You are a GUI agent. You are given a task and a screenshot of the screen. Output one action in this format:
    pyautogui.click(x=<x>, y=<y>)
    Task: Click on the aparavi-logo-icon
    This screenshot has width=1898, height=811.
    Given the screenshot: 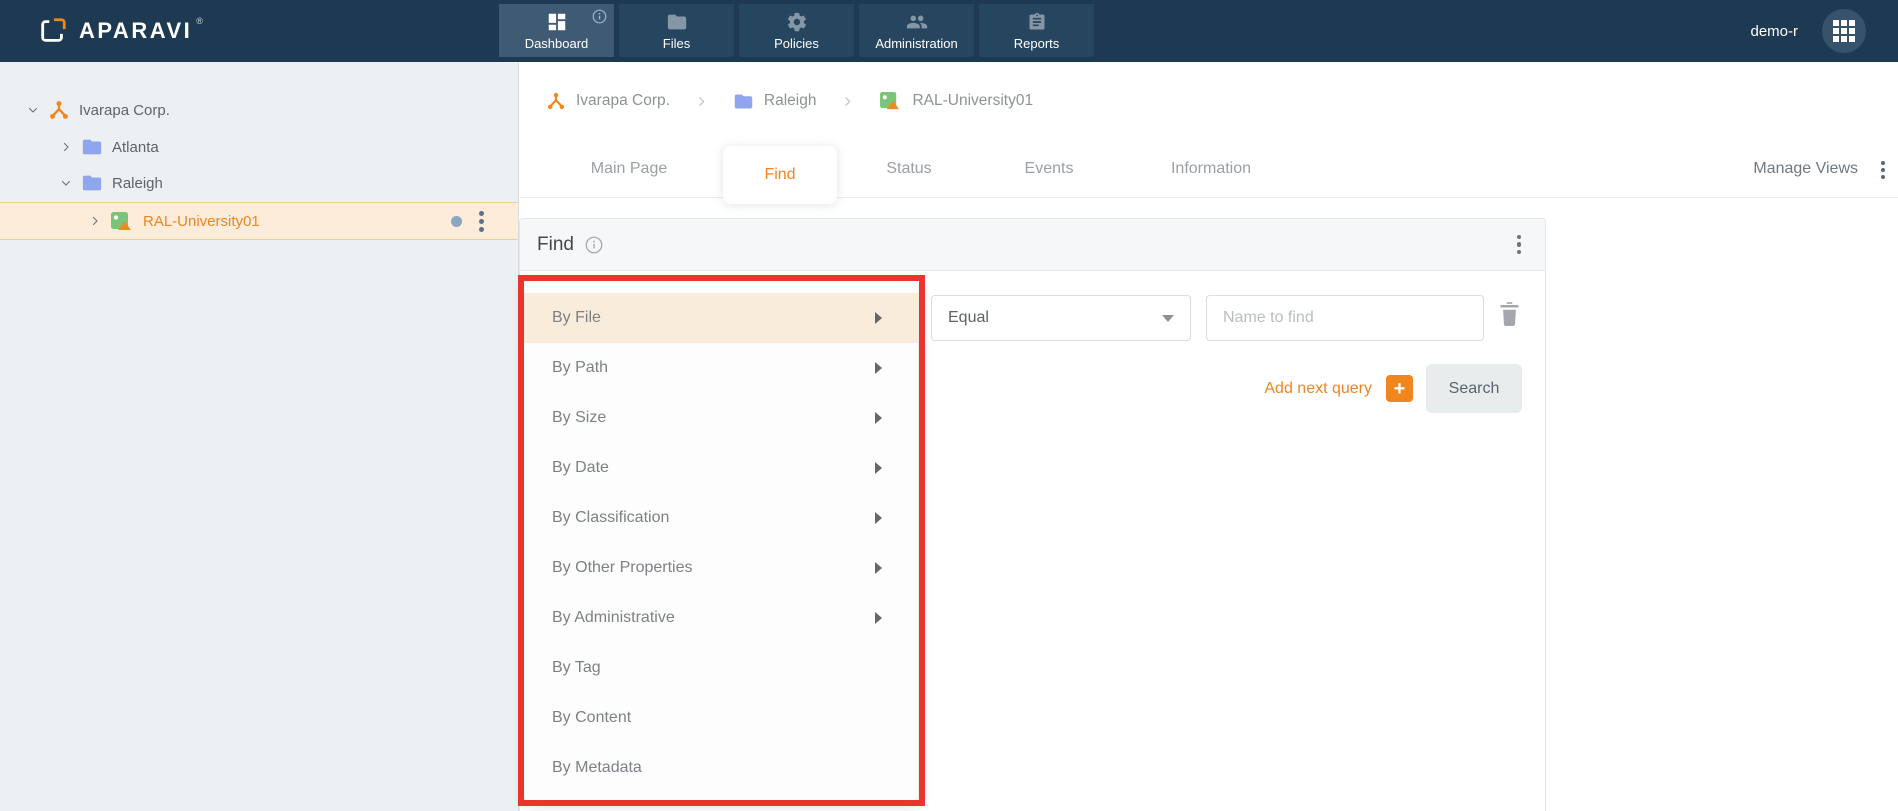 What is the action you would take?
    pyautogui.click(x=53, y=30)
    